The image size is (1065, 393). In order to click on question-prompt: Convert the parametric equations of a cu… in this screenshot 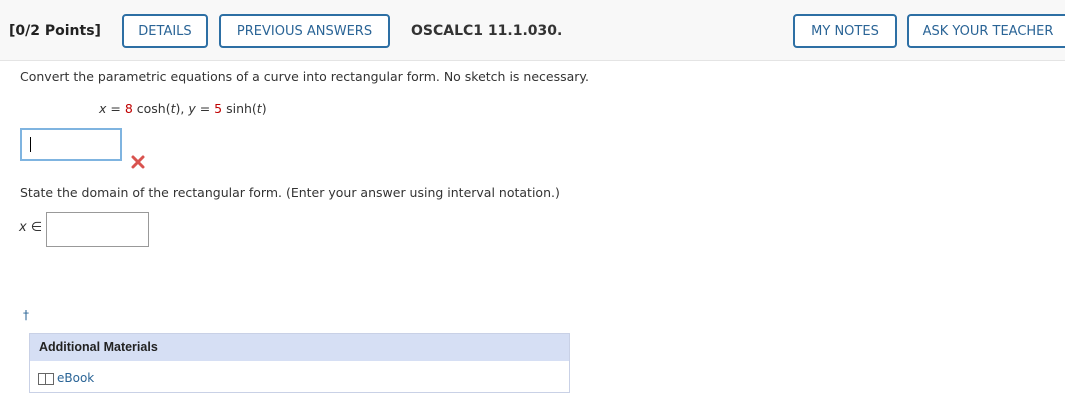, I will do `click(305, 76)`.